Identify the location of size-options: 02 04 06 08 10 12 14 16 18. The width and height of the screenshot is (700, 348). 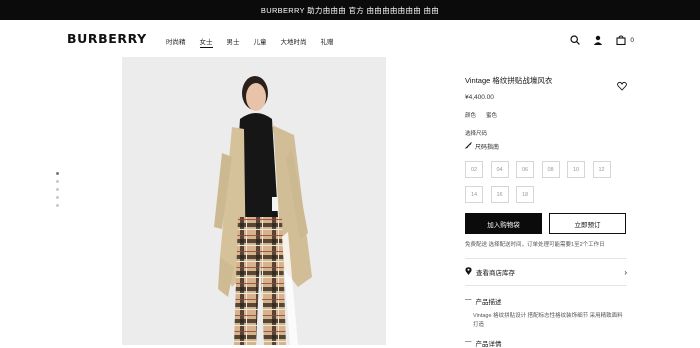
(546, 182).